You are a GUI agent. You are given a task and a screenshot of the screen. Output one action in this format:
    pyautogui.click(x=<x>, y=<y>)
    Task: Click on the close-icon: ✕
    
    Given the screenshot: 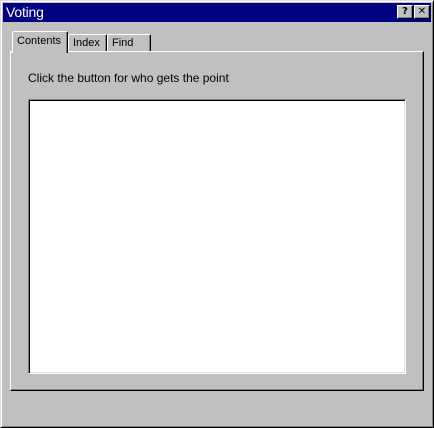 What is the action you would take?
    pyautogui.click(x=422, y=11)
    